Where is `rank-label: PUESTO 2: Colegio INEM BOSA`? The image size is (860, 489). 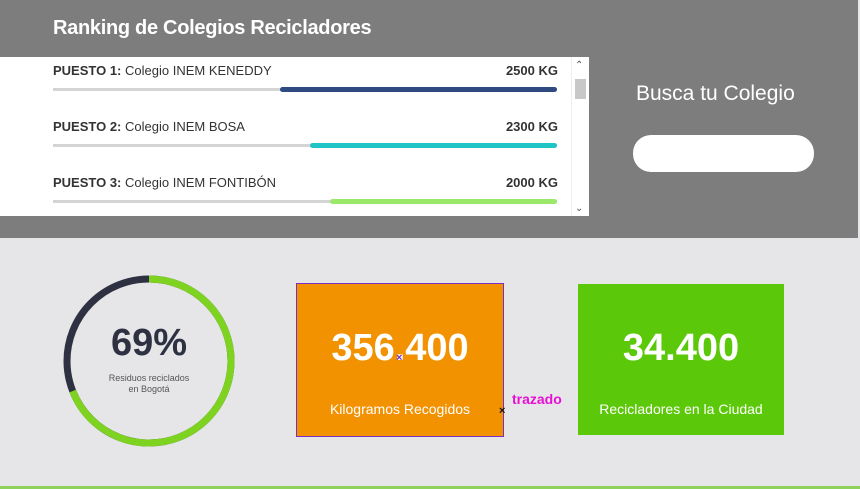
rank-label: PUESTO 2: Colegio INEM BOSA is located at coordinates (149, 126).